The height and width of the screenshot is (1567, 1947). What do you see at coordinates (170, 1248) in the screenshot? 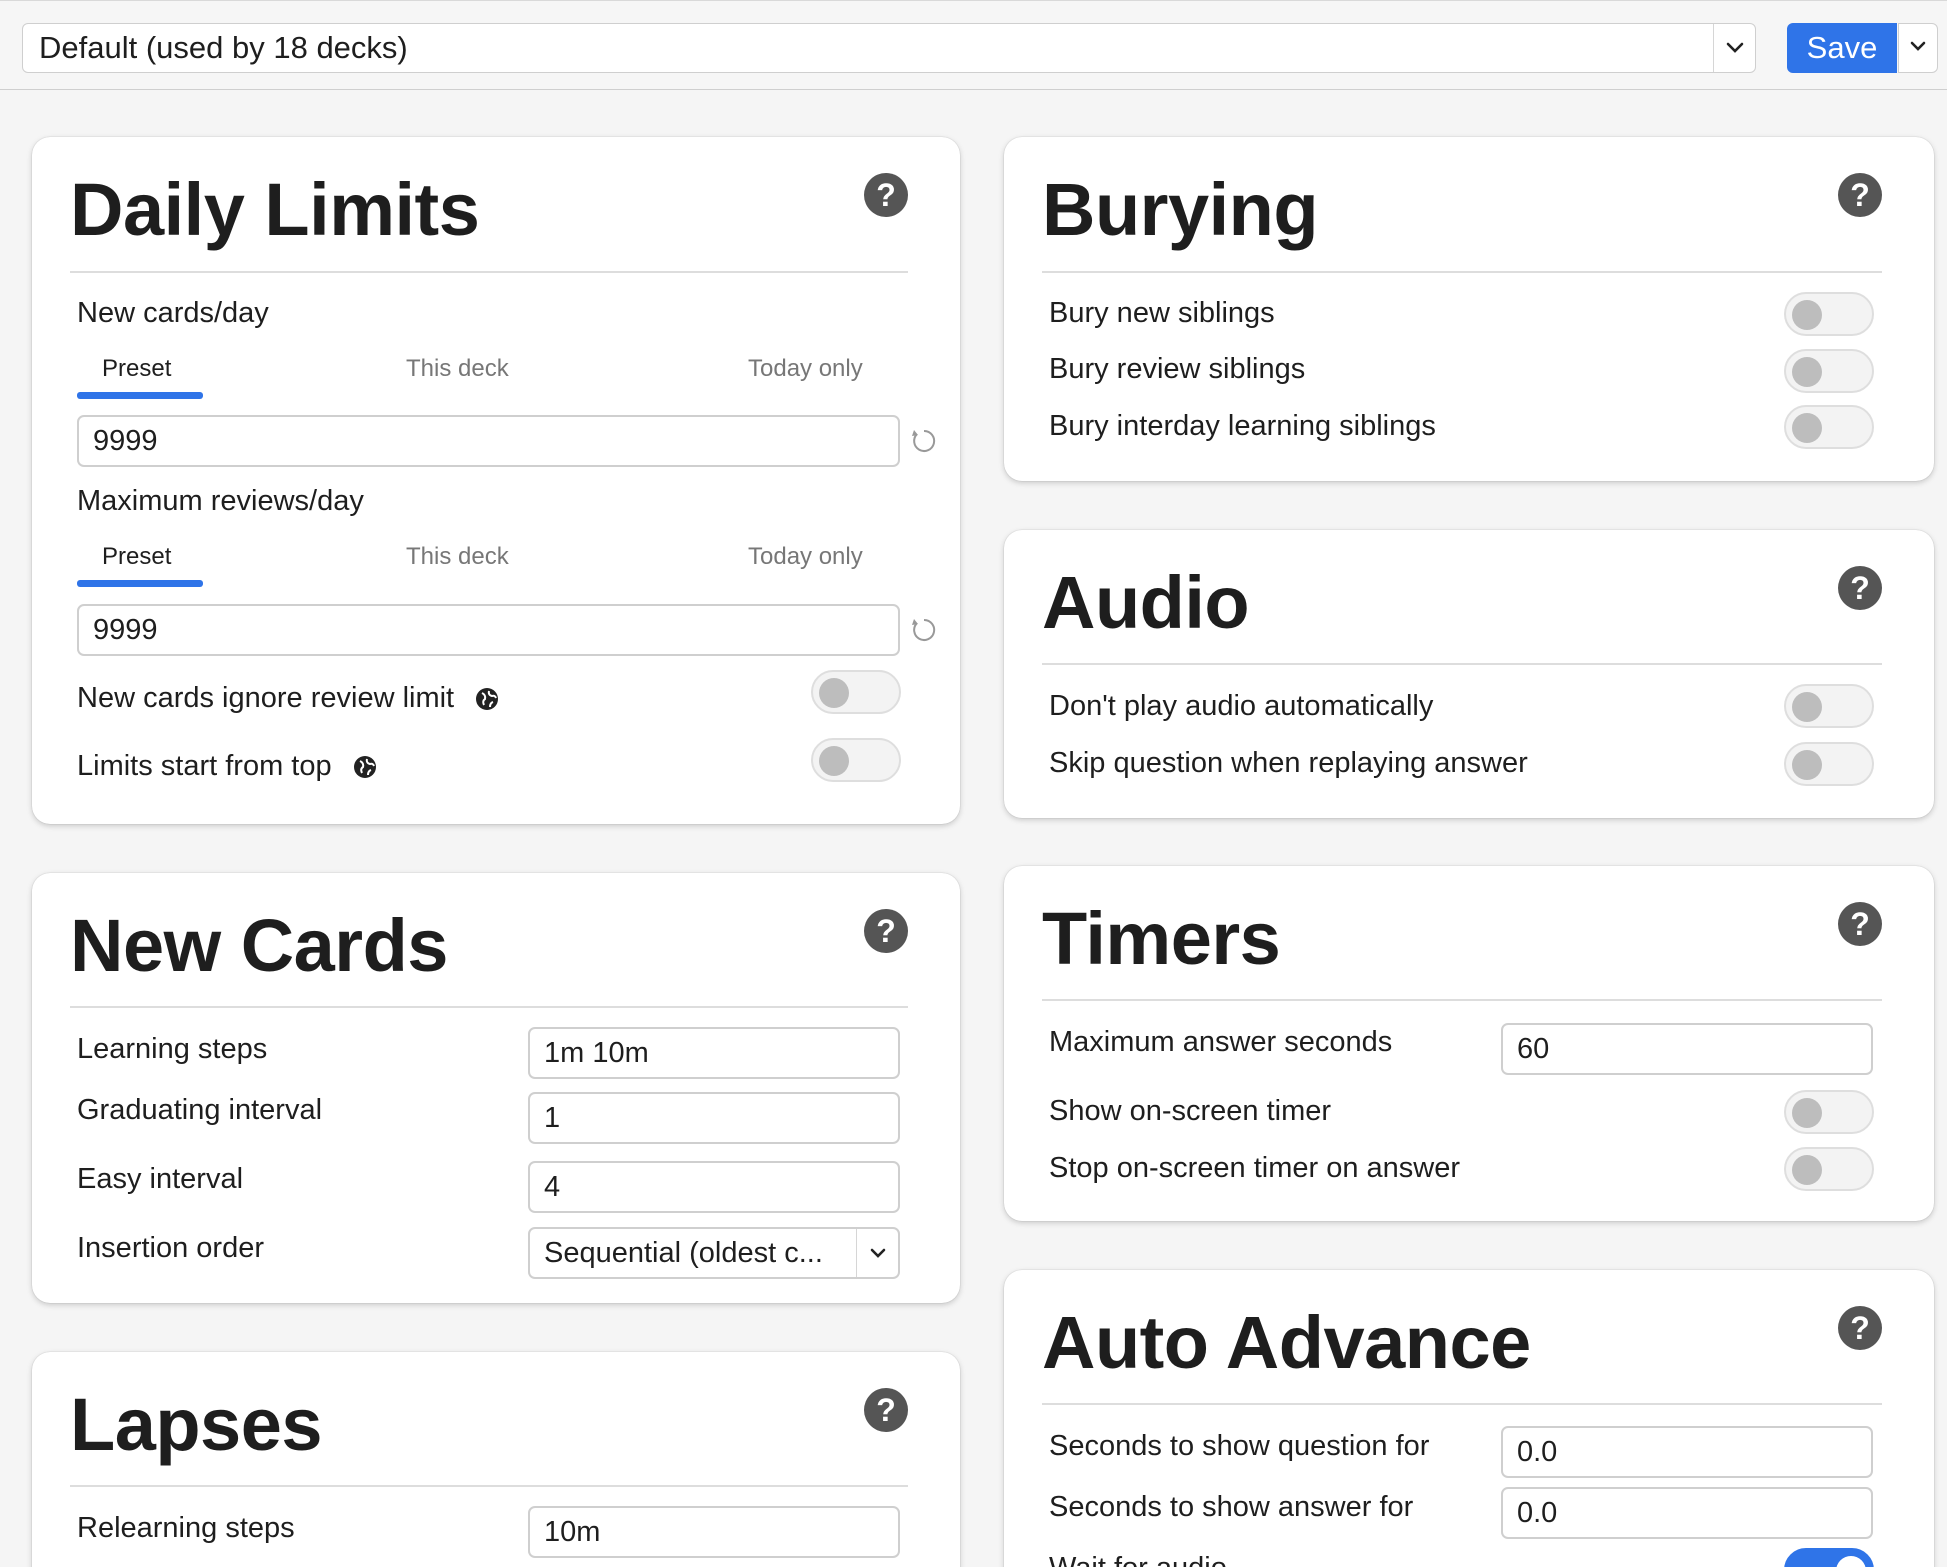
I see `insertion-order-label: Insertion order` at bounding box center [170, 1248].